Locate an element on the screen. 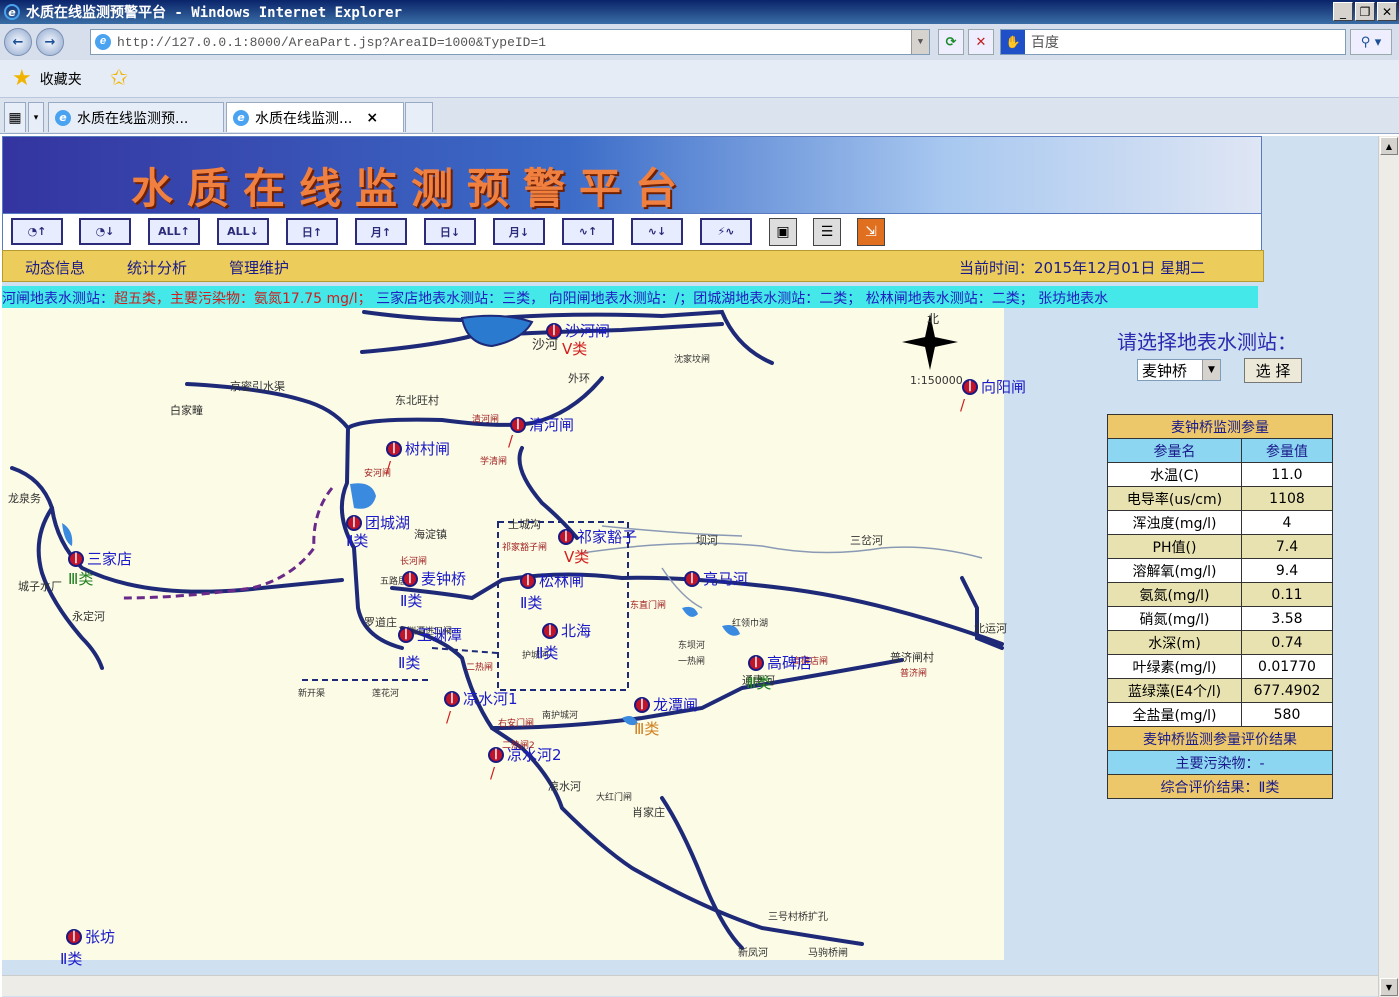 Image resolution: width=1399 pixels, height=997 pixels. alarm-trend-button: ⚡∿ is located at coordinates (726, 231).